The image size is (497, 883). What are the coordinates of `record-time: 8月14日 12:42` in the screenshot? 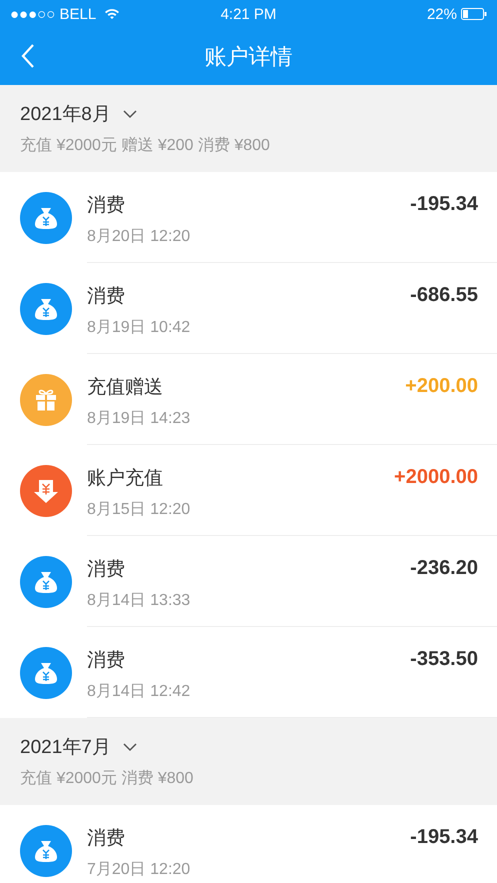 It's located at (138, 692).